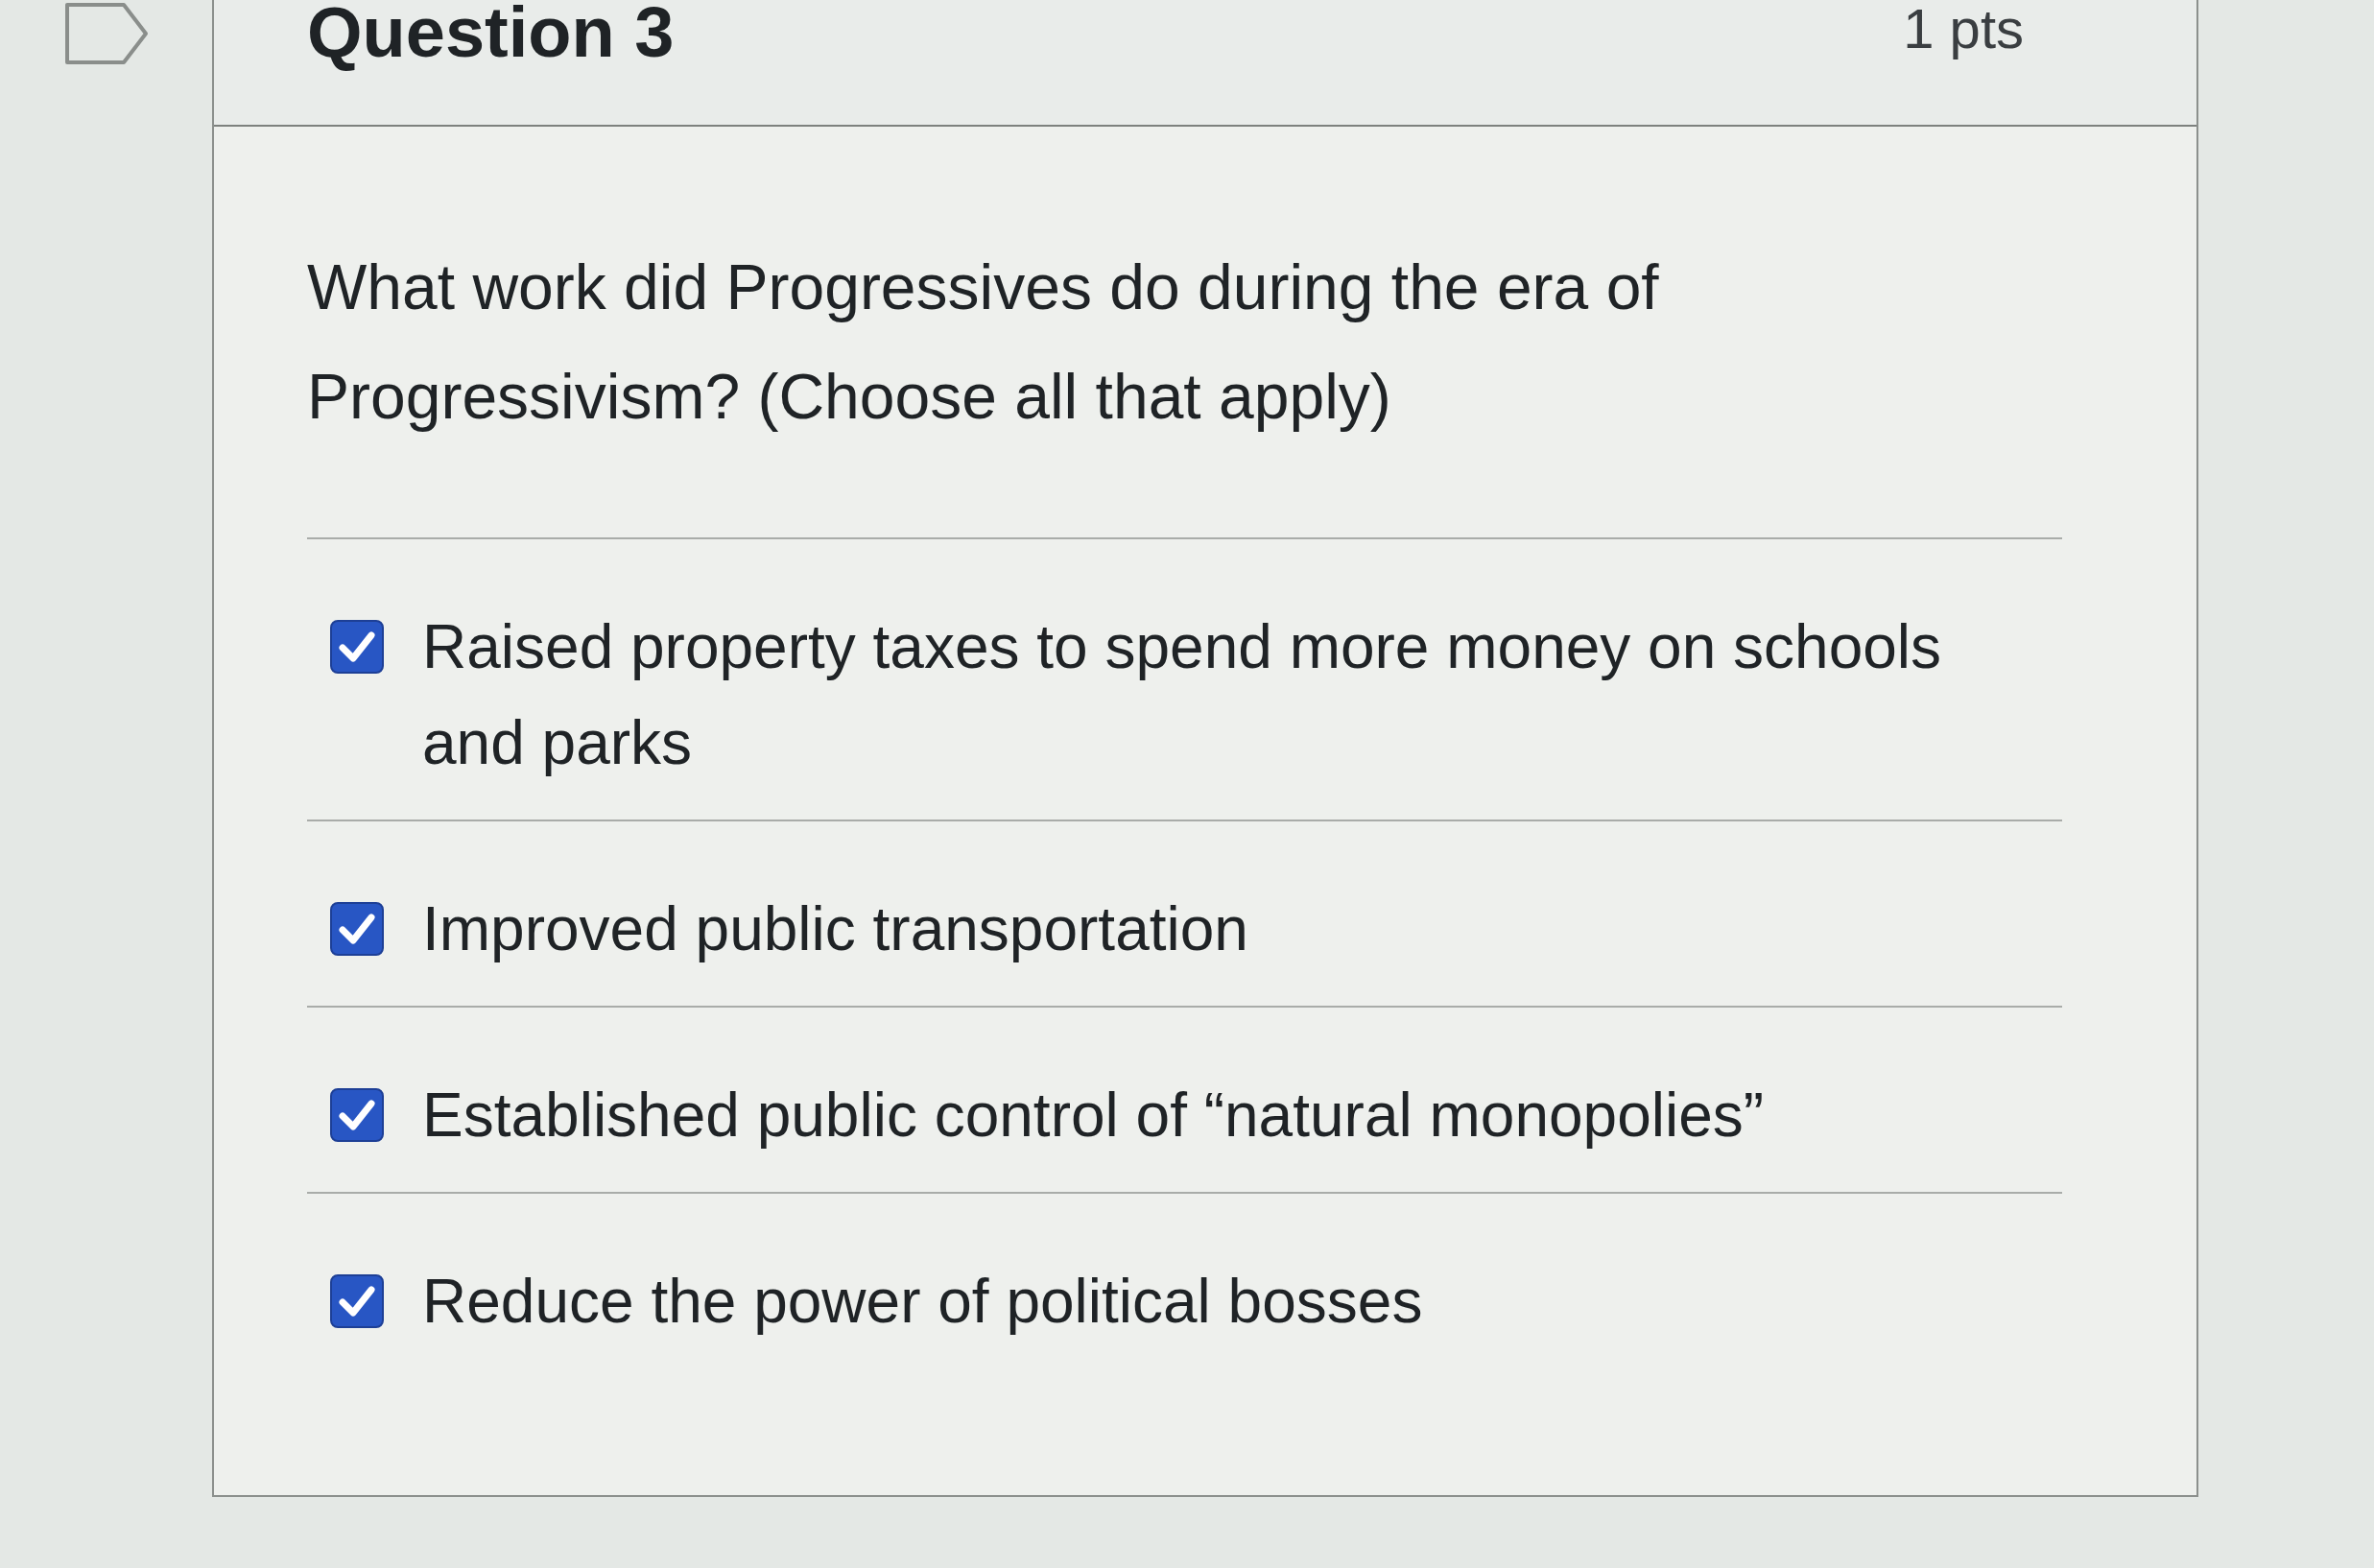 This screenshot has height=1568, width=2374. What do you see at coordinates (923, 1302) in the screenshot?
I see `answer-label: Reduce the power of political bosses` at bounding box center [923, 1302].